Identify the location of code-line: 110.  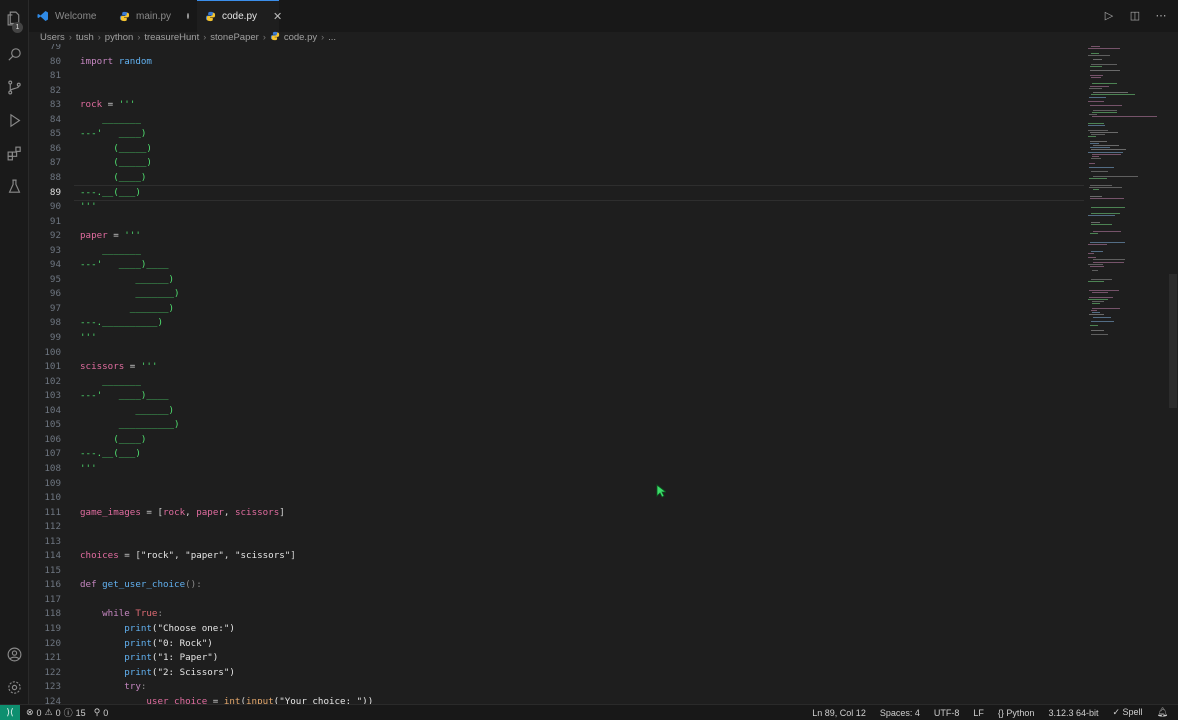
(556, 498).